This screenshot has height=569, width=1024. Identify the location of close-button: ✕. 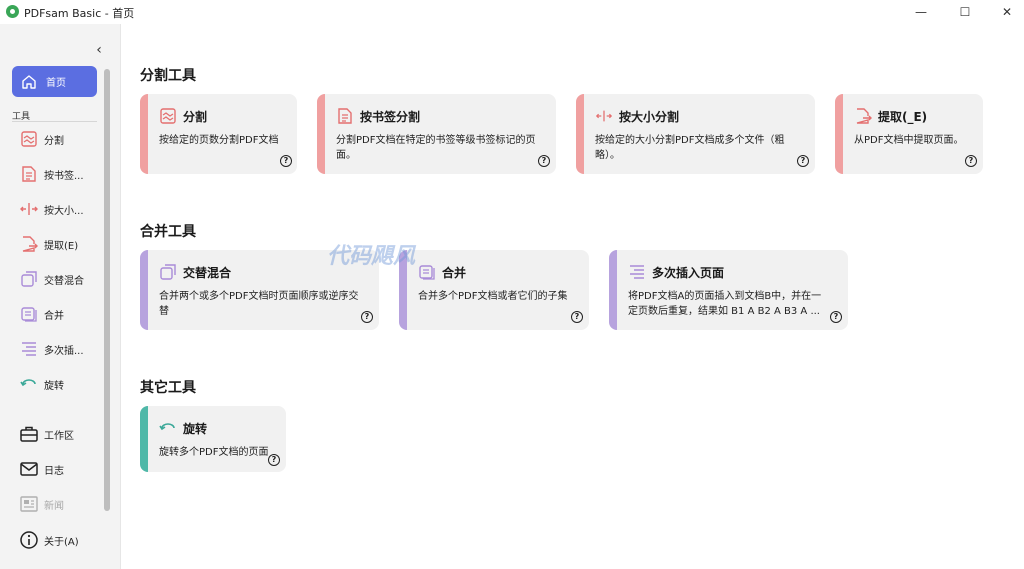
(1004, 12).